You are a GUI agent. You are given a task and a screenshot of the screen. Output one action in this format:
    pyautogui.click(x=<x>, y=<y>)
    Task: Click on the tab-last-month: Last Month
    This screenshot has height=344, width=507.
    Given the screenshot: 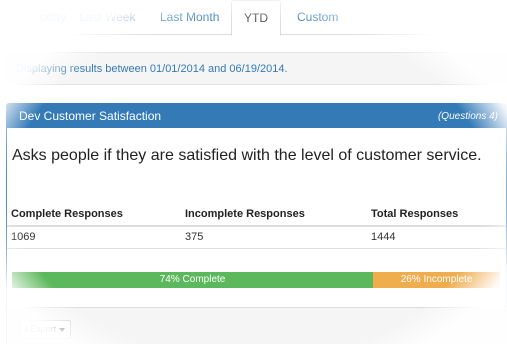 What is the action you would take?
    pyautogui.click(x=189, y=17)
    